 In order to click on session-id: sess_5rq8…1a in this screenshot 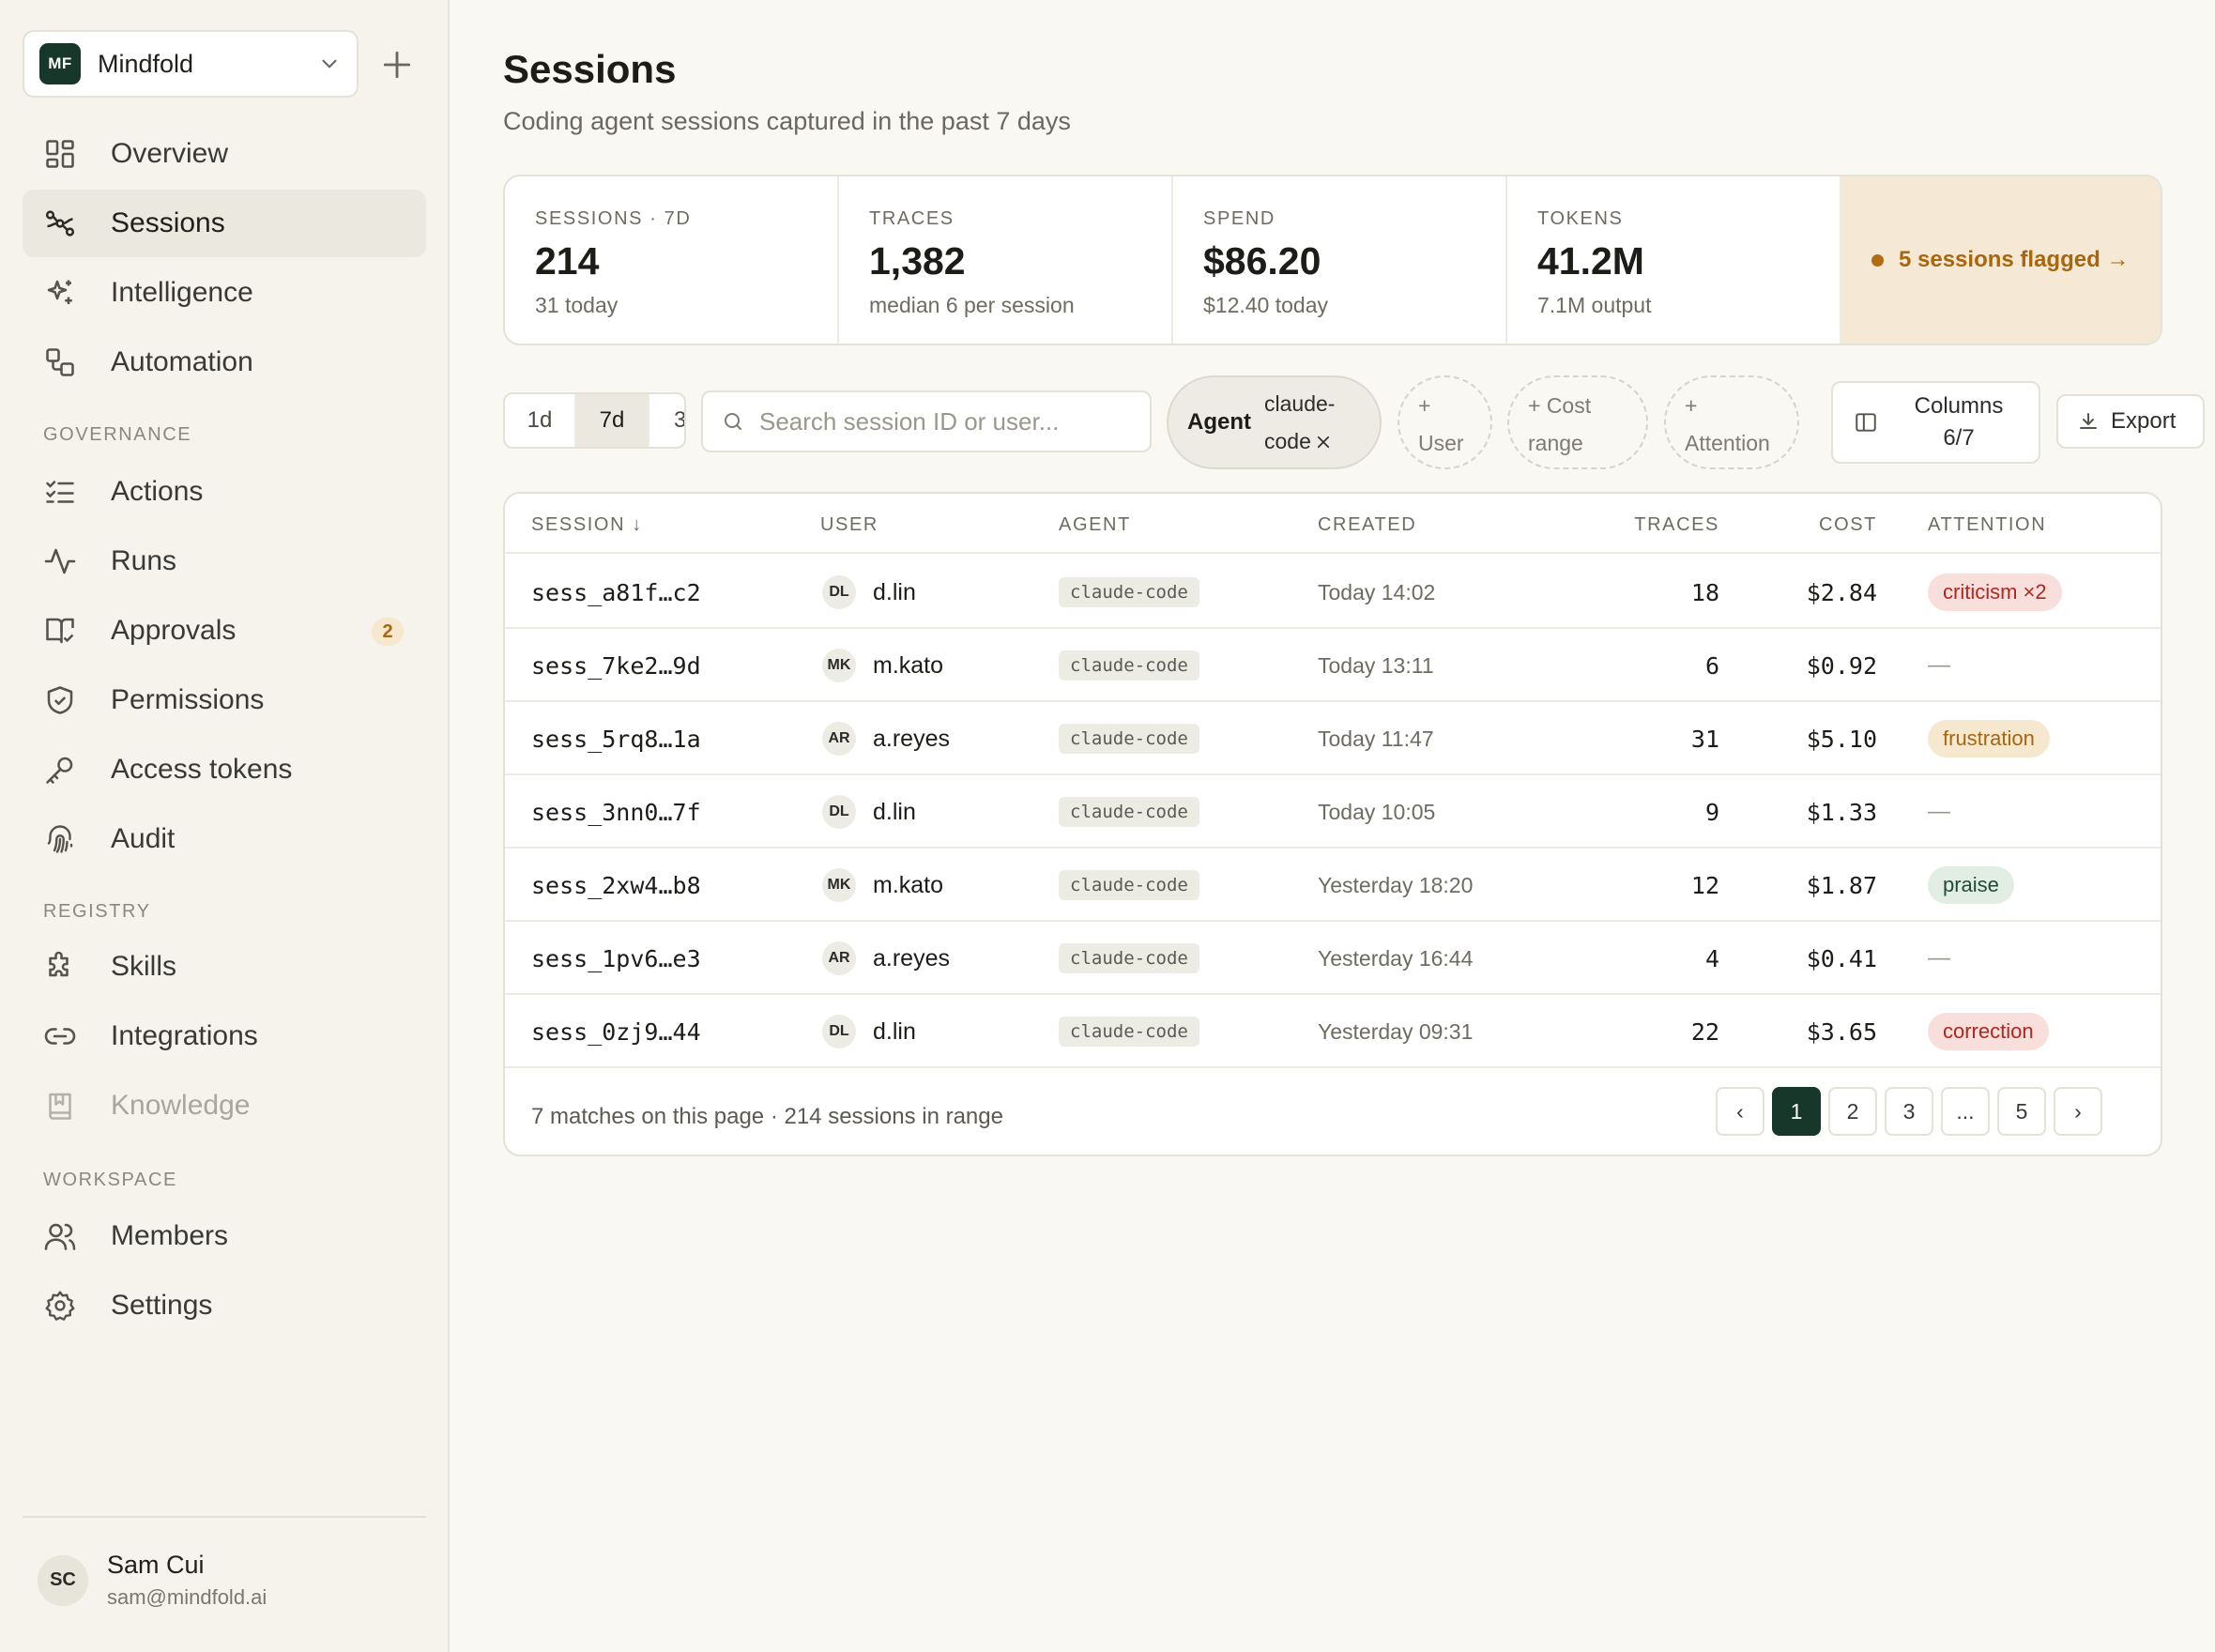, I will do `click(616, 738)`.